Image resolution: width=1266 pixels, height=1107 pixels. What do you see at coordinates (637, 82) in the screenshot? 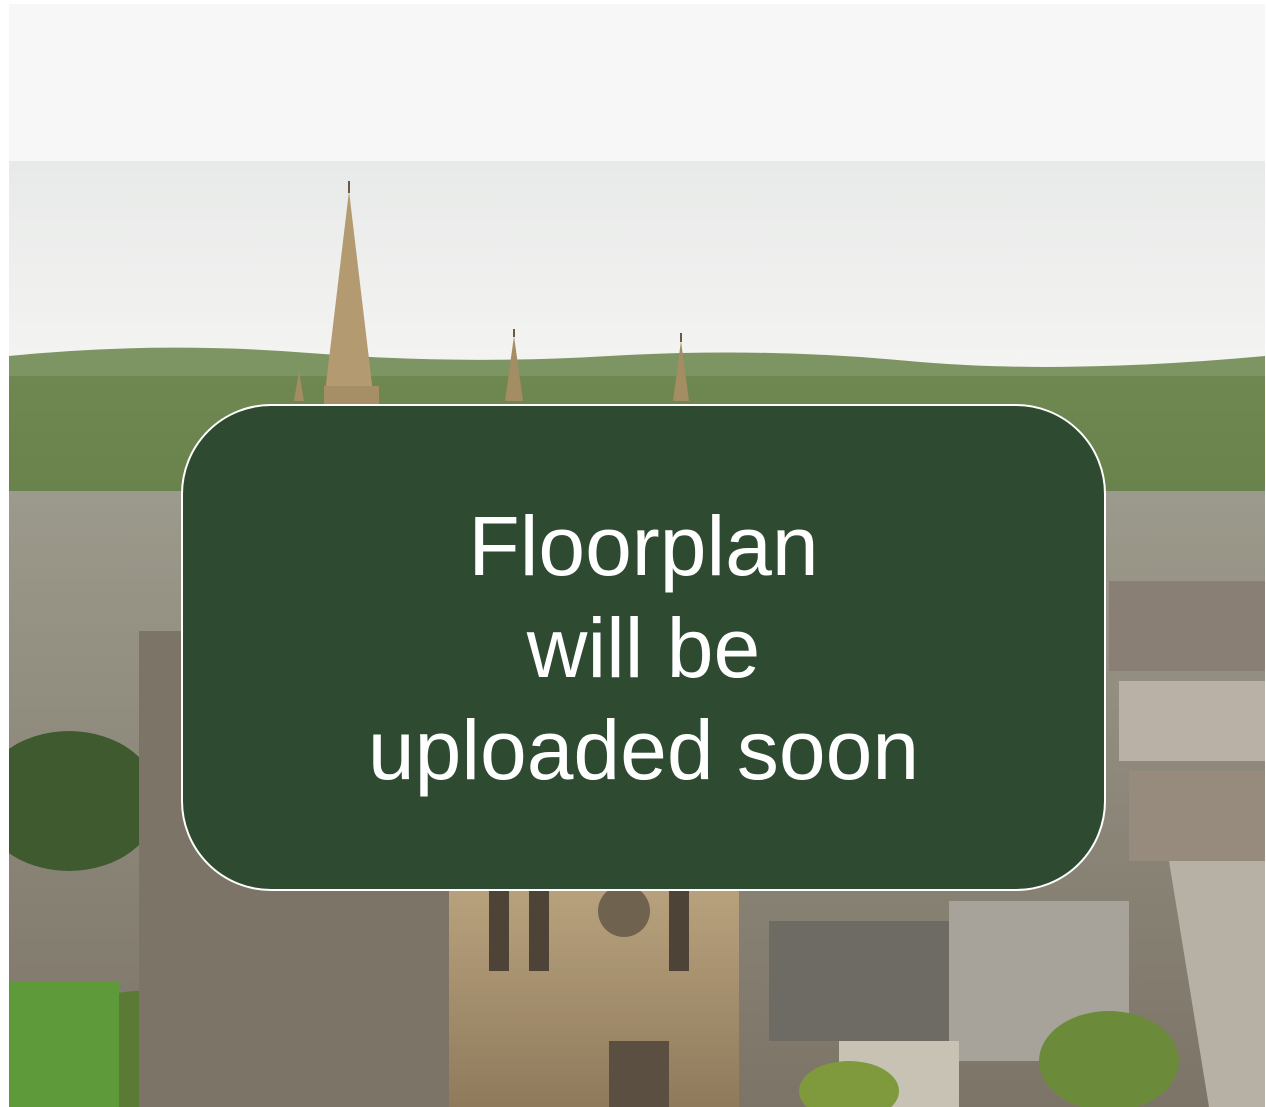
I see `blank-header-band` at bounding box center [637, 82].